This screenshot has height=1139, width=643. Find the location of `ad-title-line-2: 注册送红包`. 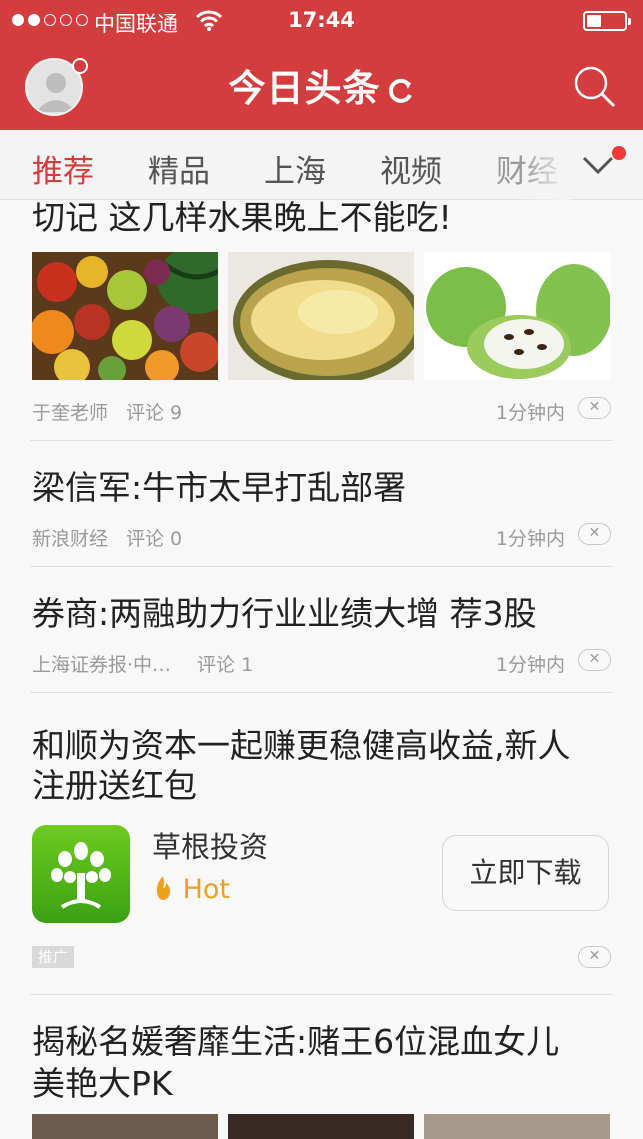

ad-title-line-2: 注册送红包 is located at coordinates (114, 786).